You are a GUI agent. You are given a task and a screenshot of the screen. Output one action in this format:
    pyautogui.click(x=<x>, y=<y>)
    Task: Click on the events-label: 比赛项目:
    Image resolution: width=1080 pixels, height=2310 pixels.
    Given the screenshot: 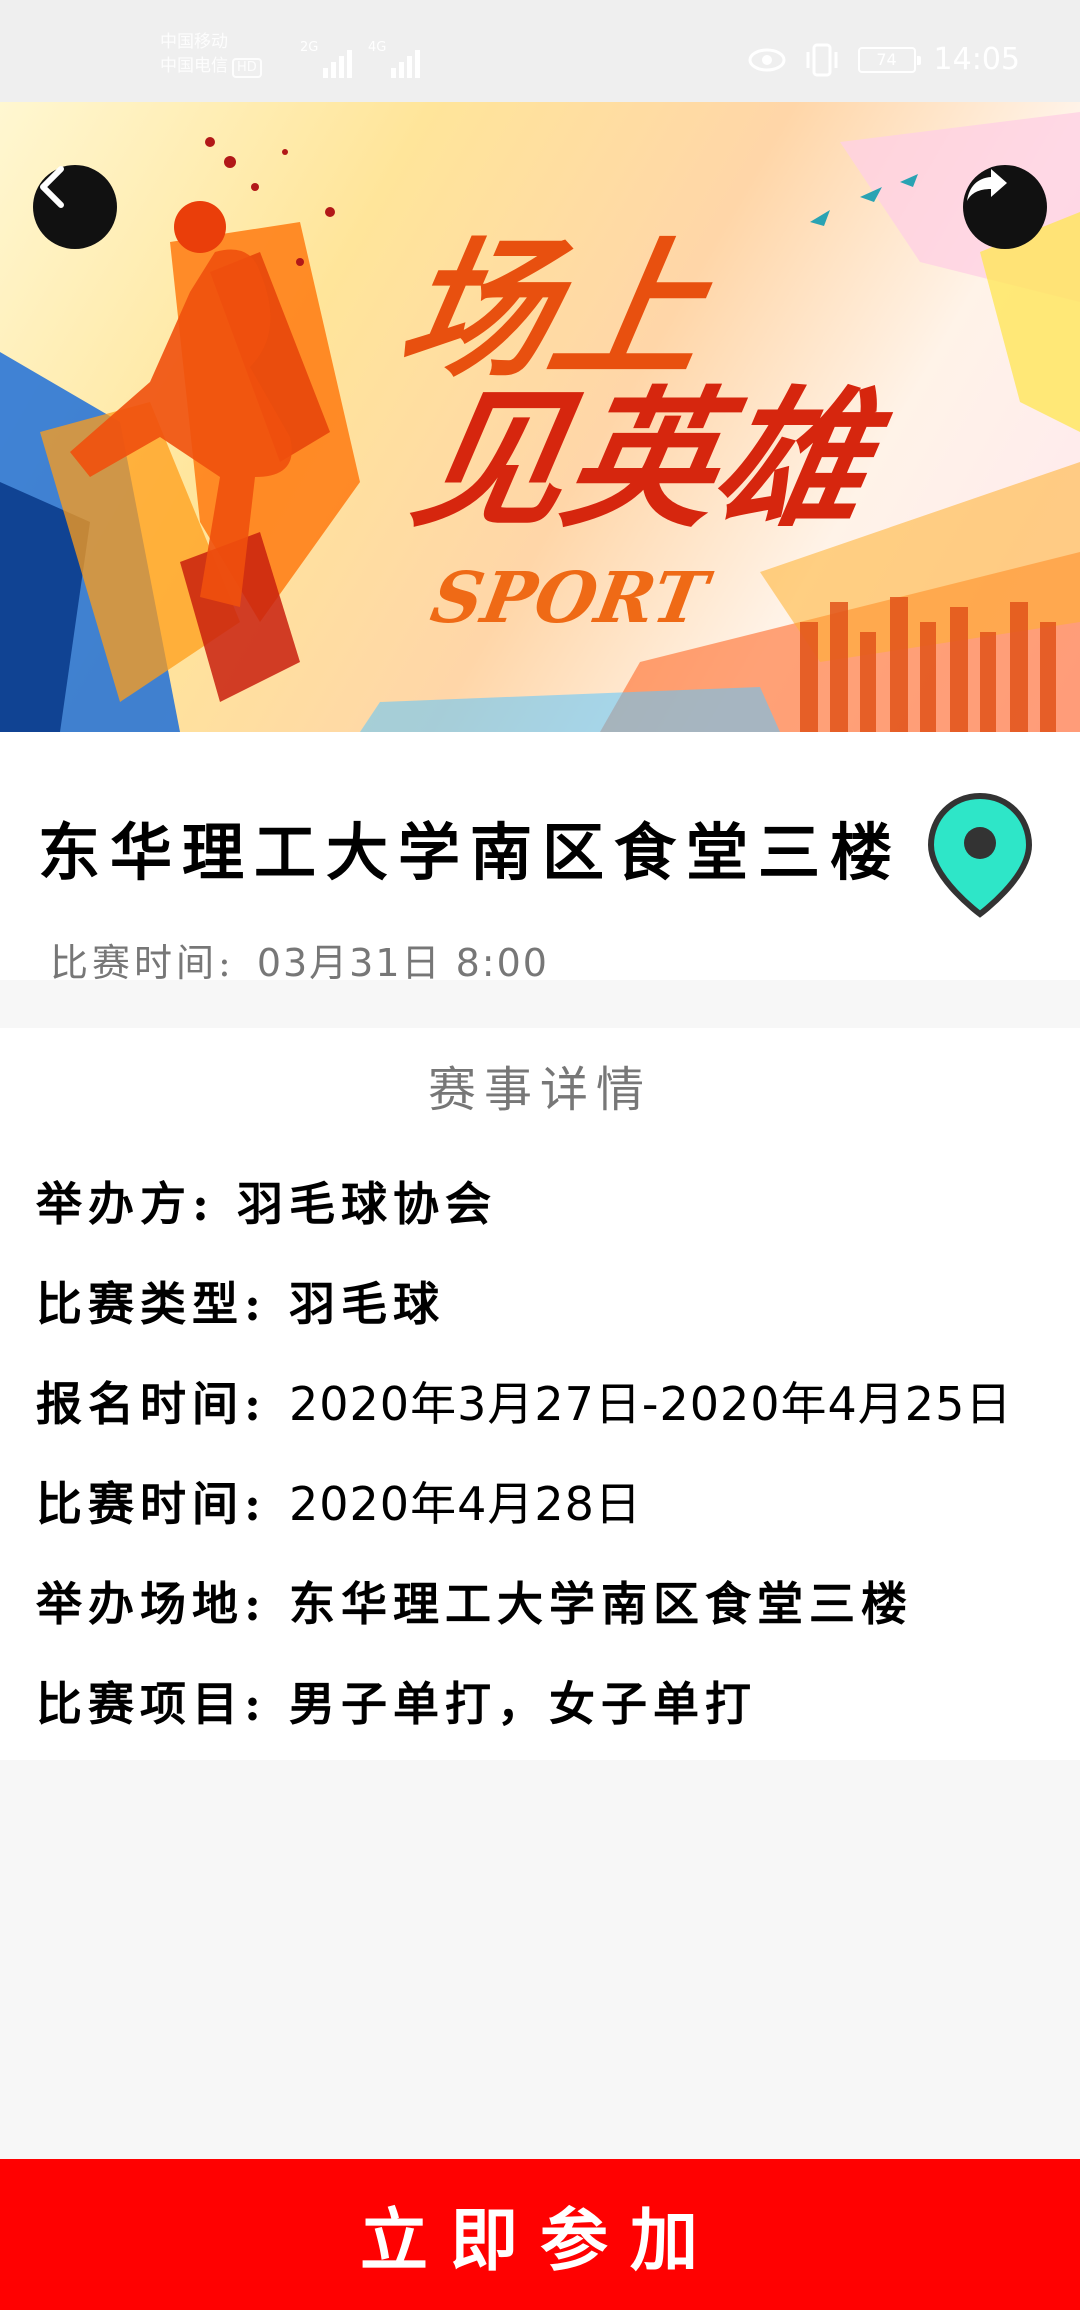 What is the action you would take?
    pyautogui.click(x=151, y=1704)
    